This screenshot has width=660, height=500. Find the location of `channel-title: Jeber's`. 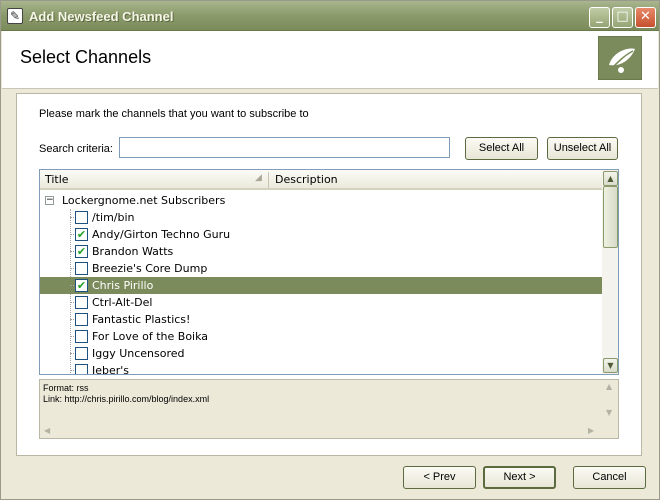

channel-title: Jeber's is located at coordinates (111, 369).